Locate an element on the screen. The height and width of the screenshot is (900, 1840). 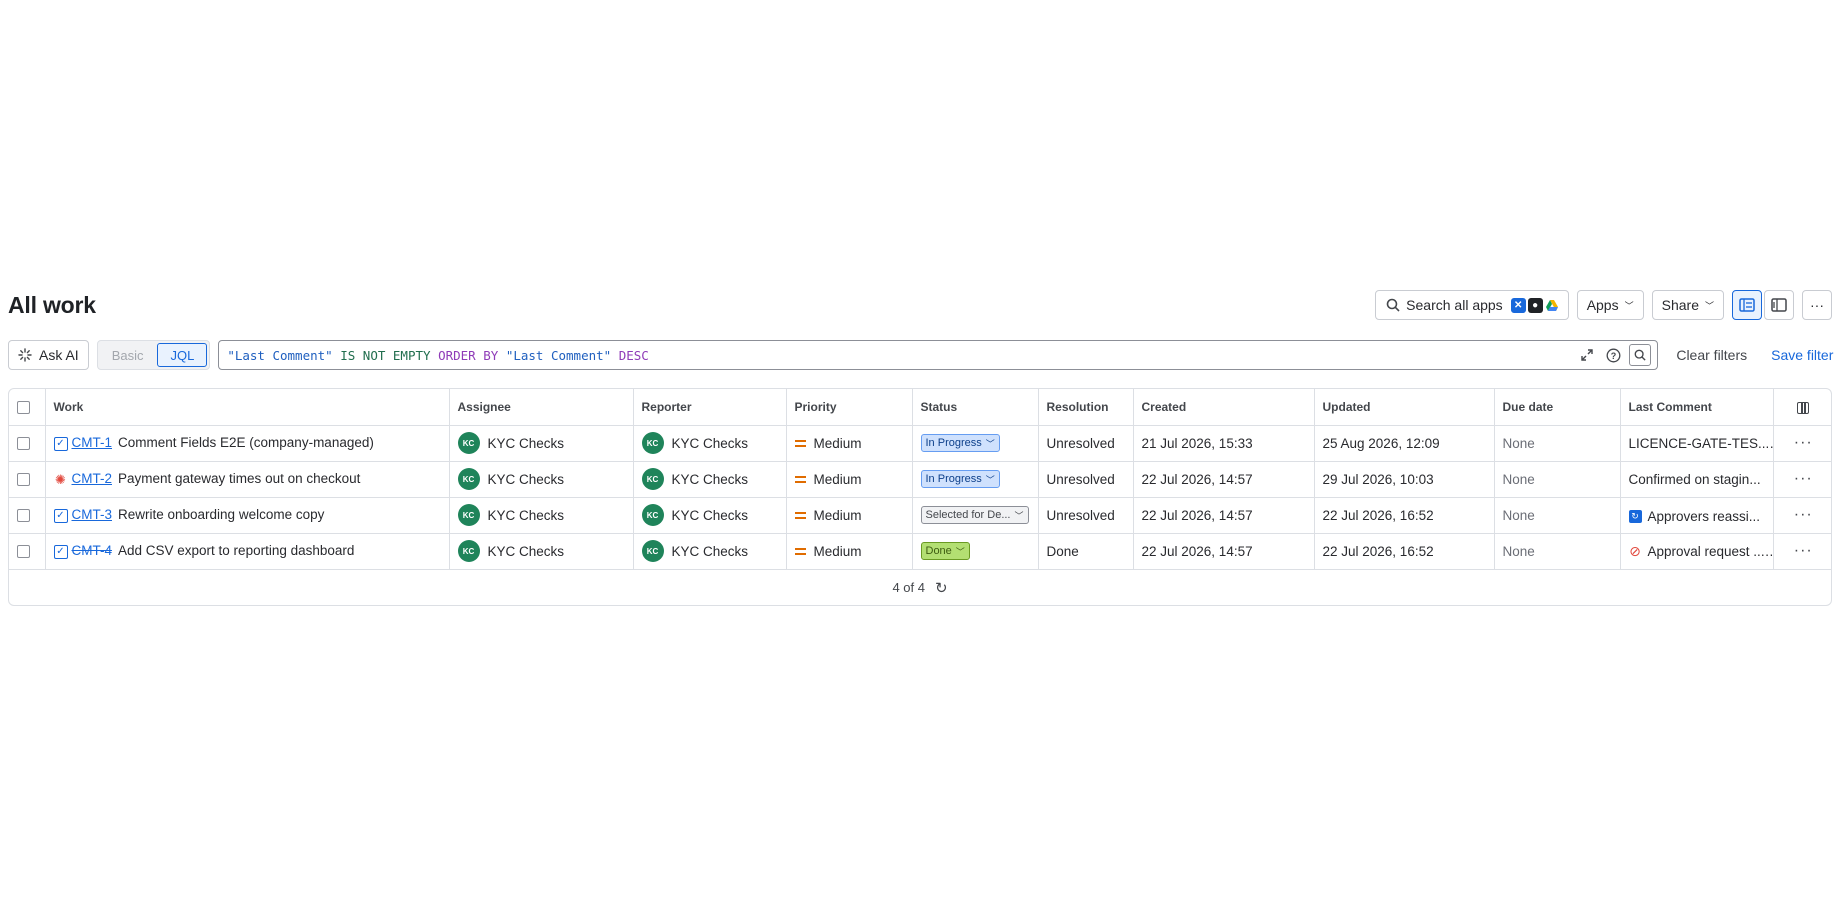
status-label: In Progress is located at coordinates (953, 443).